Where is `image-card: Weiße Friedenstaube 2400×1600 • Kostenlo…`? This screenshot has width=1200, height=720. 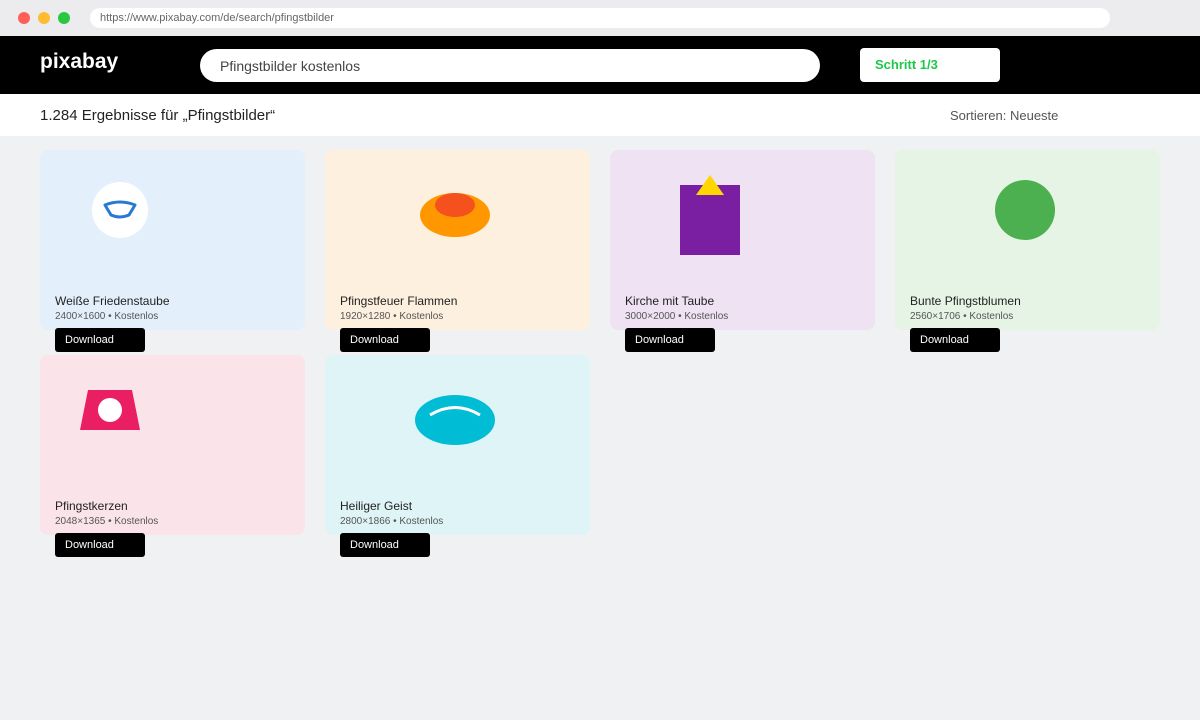 image-card: Weiße Friedenstaube 2400×1600 • Kostenlo… is located at coordinates (172, 240).